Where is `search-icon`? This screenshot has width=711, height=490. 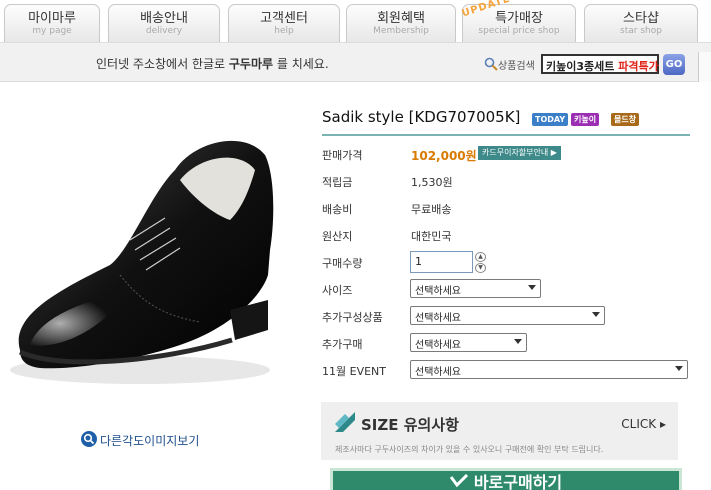 search-icon is located at coordinates (491, 63).